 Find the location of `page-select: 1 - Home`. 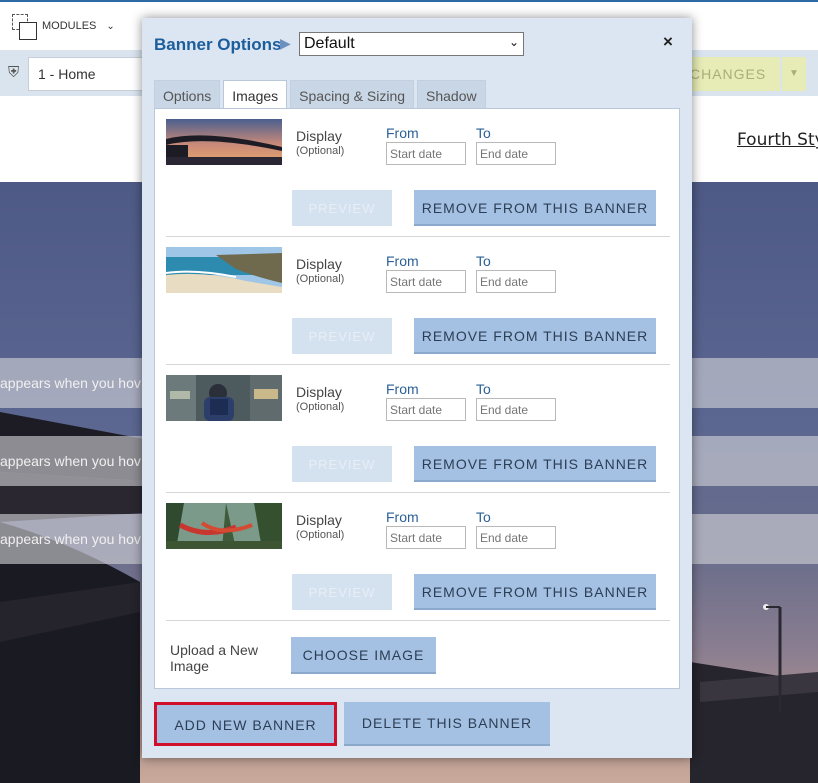

page-select: 1 - Home is located at coordinates (93, 74).